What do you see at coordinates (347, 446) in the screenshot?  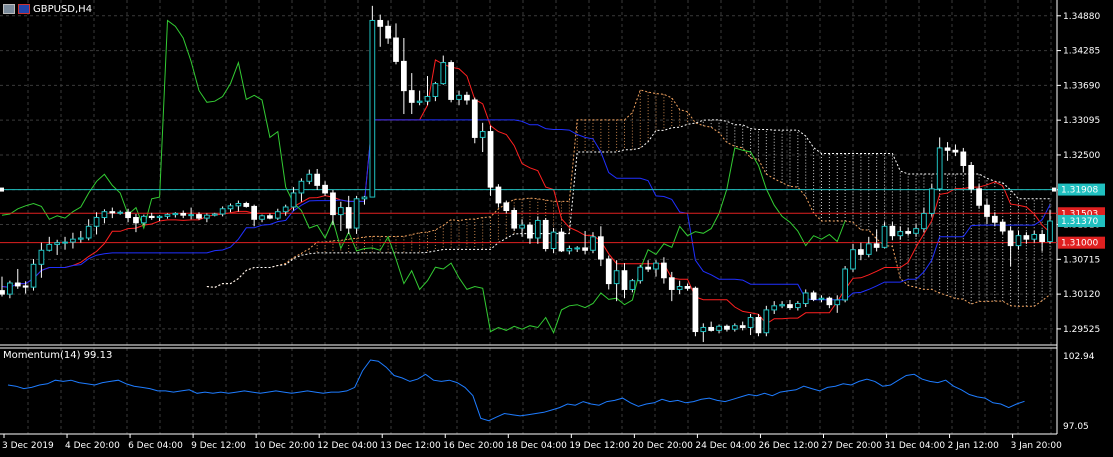 I see `time-tick-label: 12 Dec 04:00` at bounding box center [347, 446].